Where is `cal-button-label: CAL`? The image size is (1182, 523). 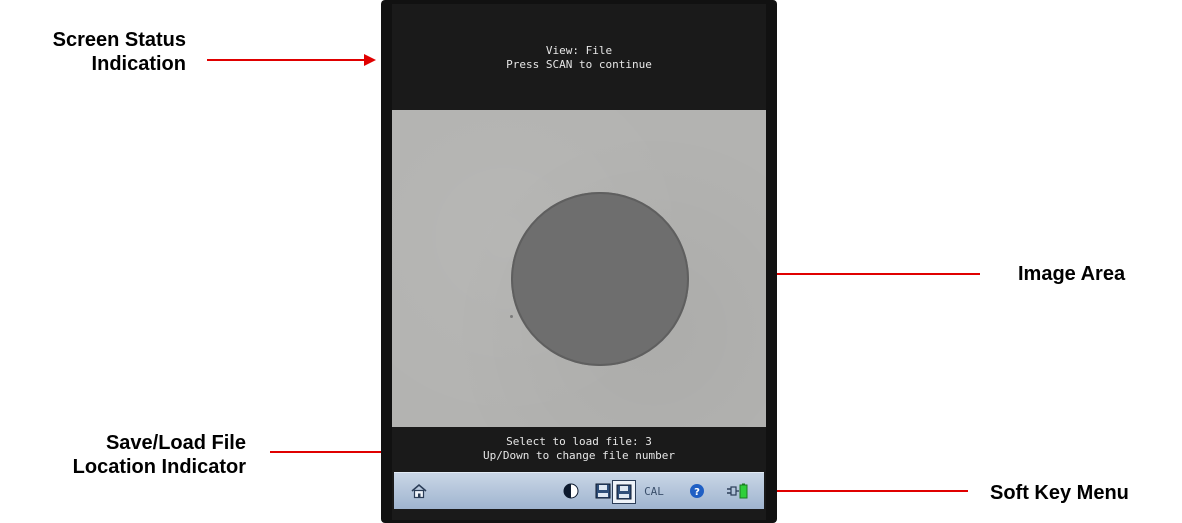
cal-button-label: CAL is located at coordinates (654, 491).